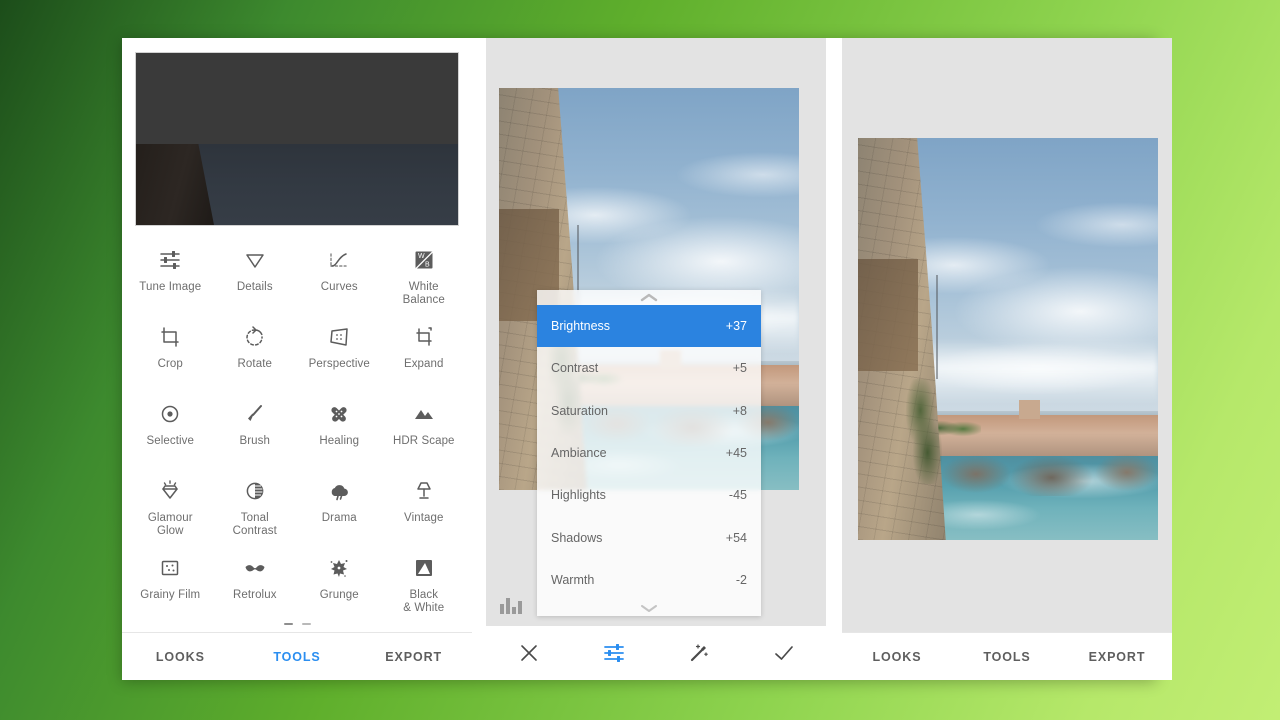  I want to click on adjustment-row-warmth: Warmth -2, so click(649, 580).